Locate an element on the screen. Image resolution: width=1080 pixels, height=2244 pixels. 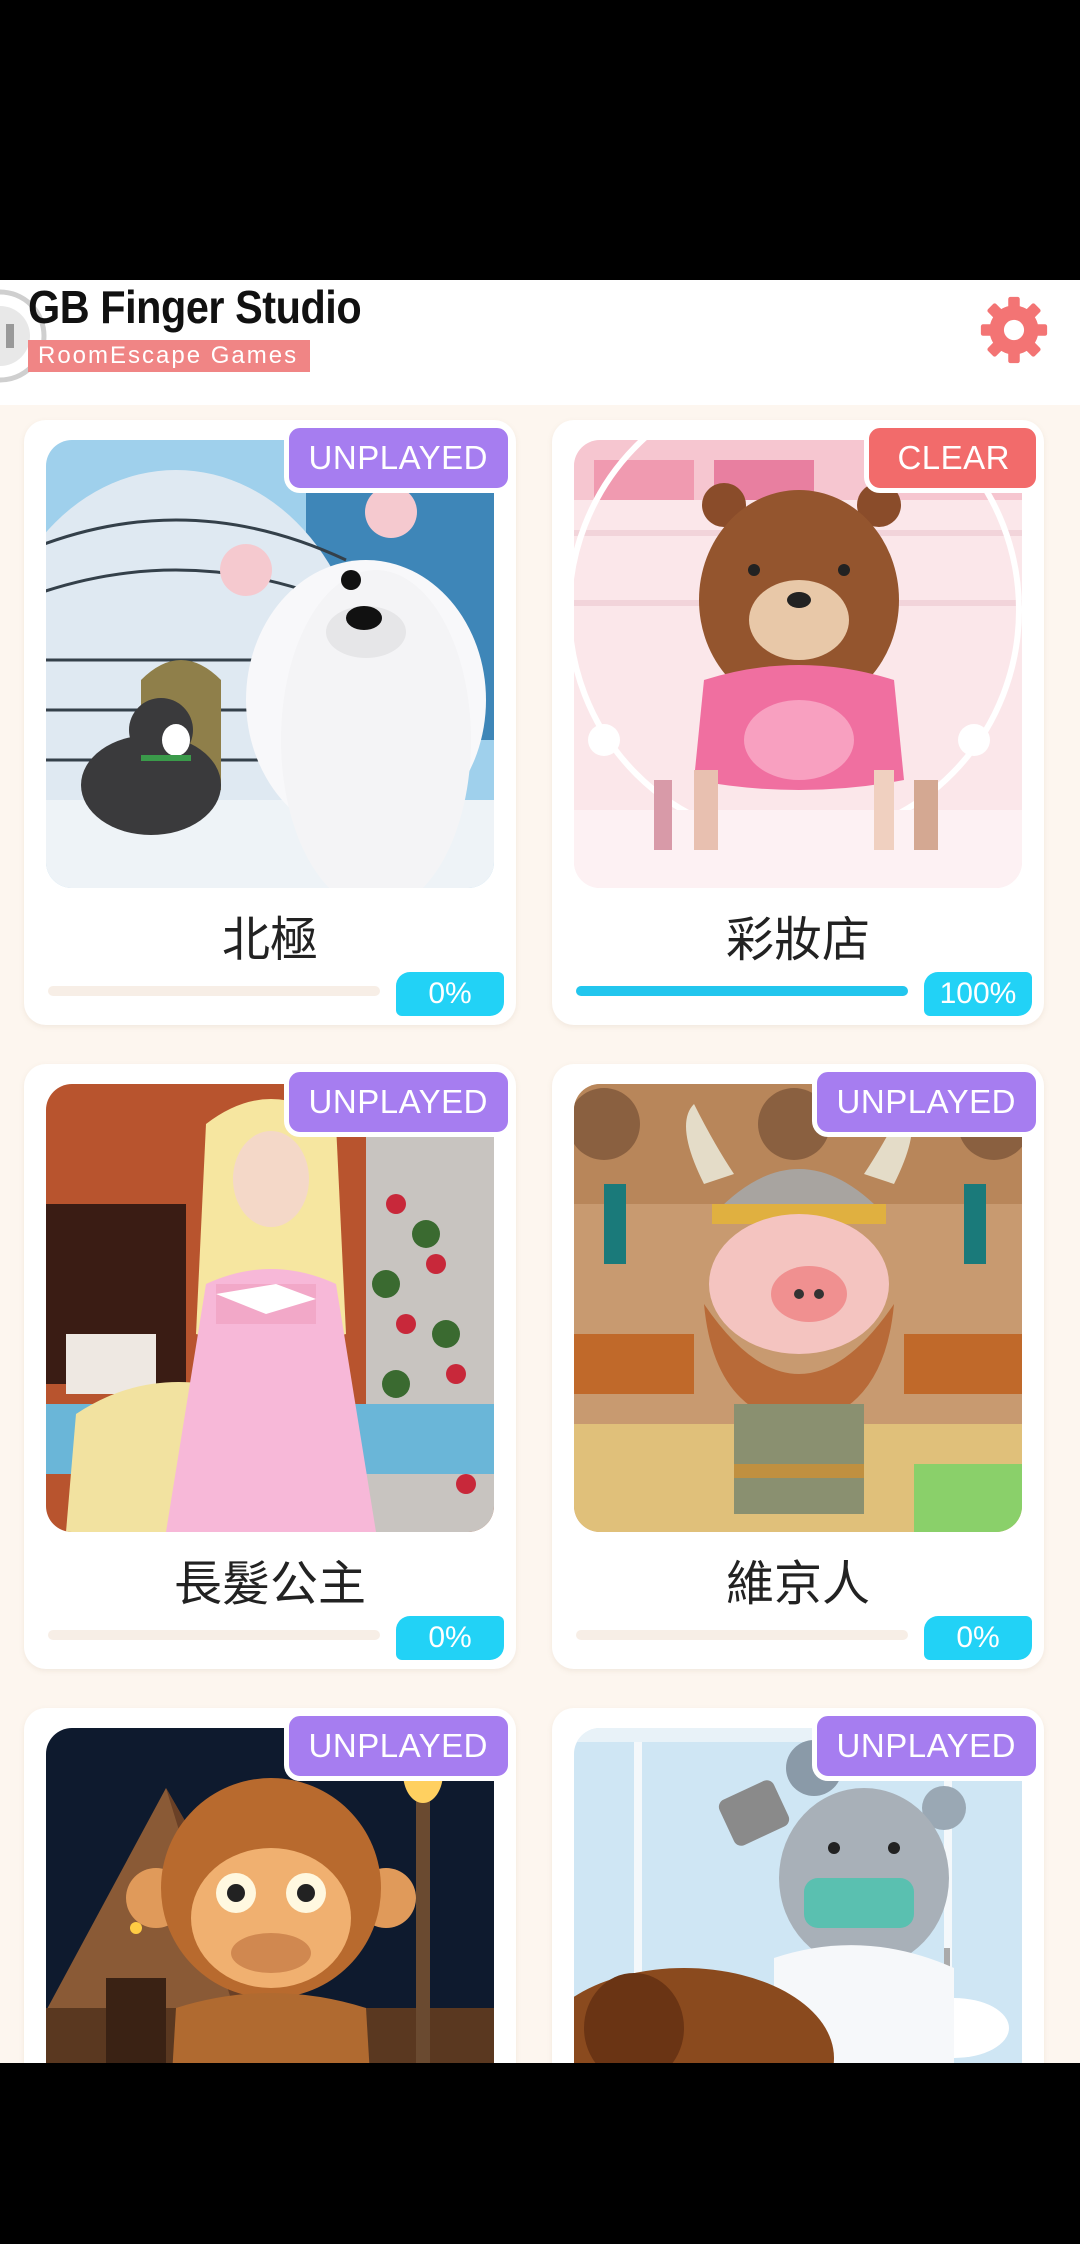
app-subtitle: RoomEscape Games is located at coordinates (169, 356).